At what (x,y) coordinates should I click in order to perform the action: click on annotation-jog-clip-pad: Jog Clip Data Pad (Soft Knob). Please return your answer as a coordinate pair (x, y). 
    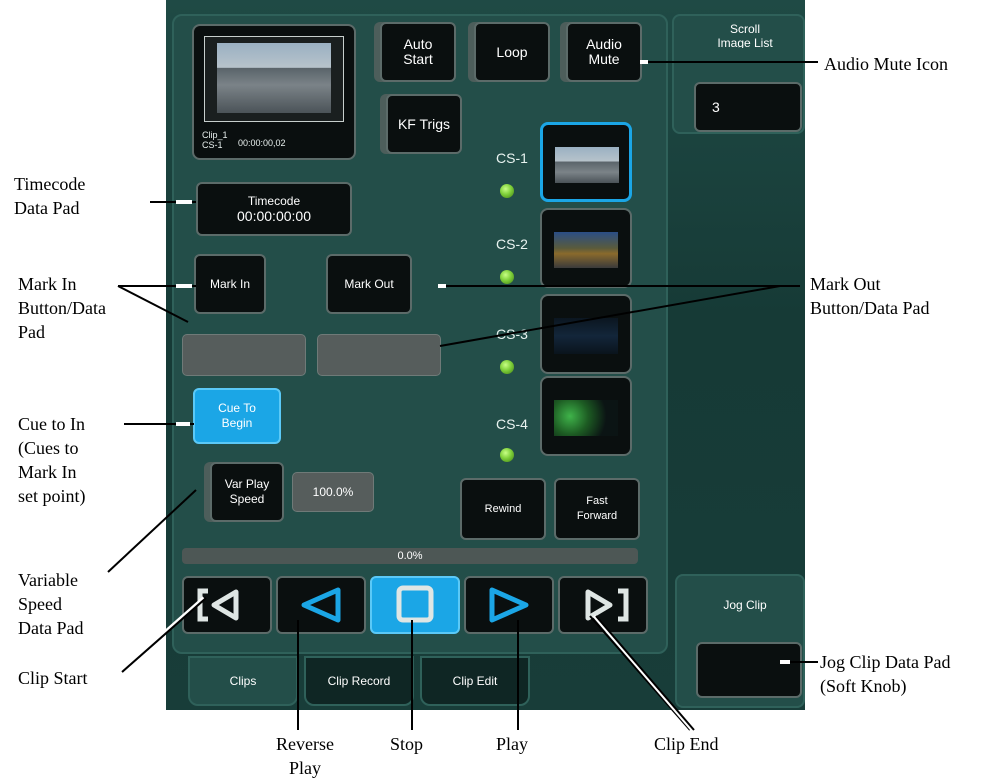
    Looking at the image, I should click on (885, 674).